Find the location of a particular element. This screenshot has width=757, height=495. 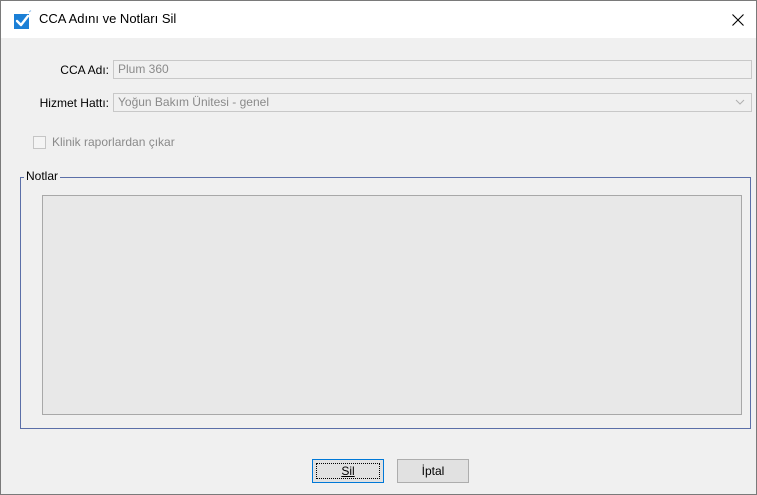

exclude-reports-checkbox is located at coordinates (39, 142).